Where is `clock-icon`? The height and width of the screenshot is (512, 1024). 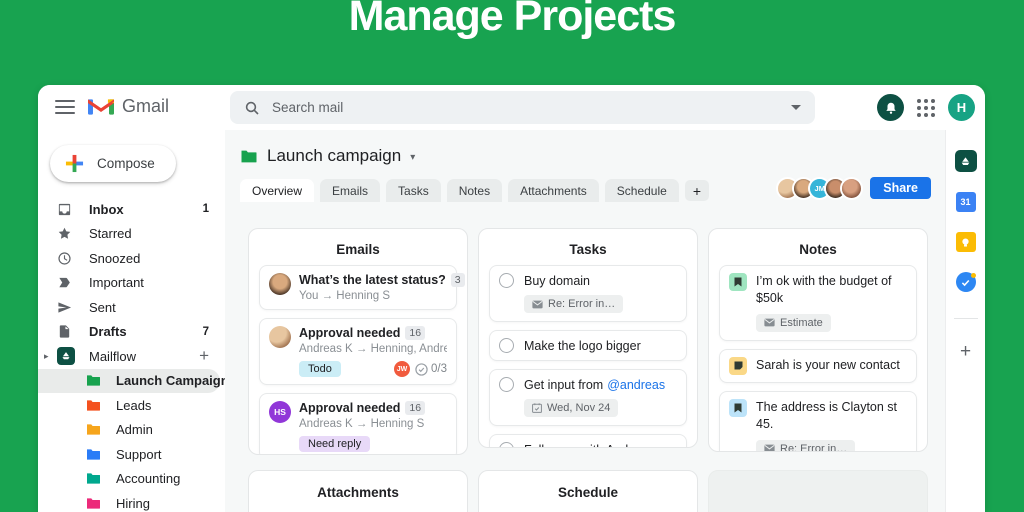
clock-icon is located at coordinates (64, 258).